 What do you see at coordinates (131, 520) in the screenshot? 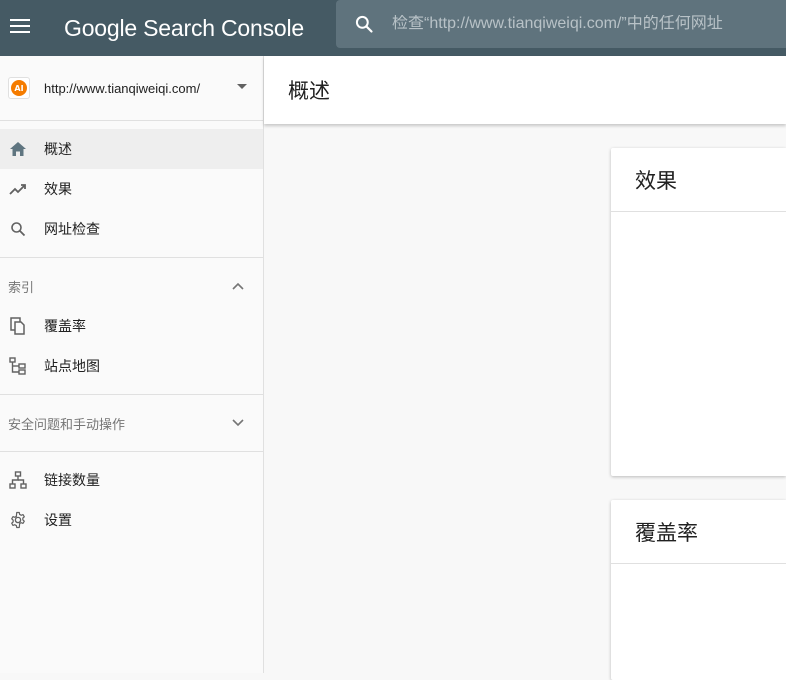
I see `sidebar-item-settings: 设置` at bounding box center [131, 520].